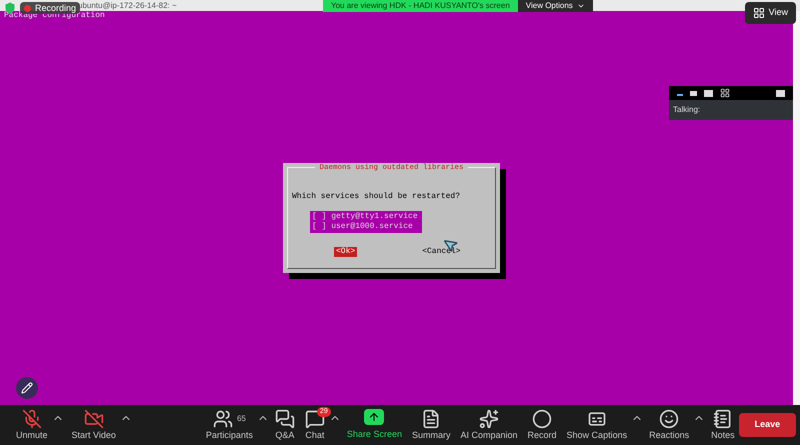 The image size is (800, 445). What do you see at coordinates (94, 419) in the screenshot?
I see `video-off-icon` at bounding box center [94, 419].